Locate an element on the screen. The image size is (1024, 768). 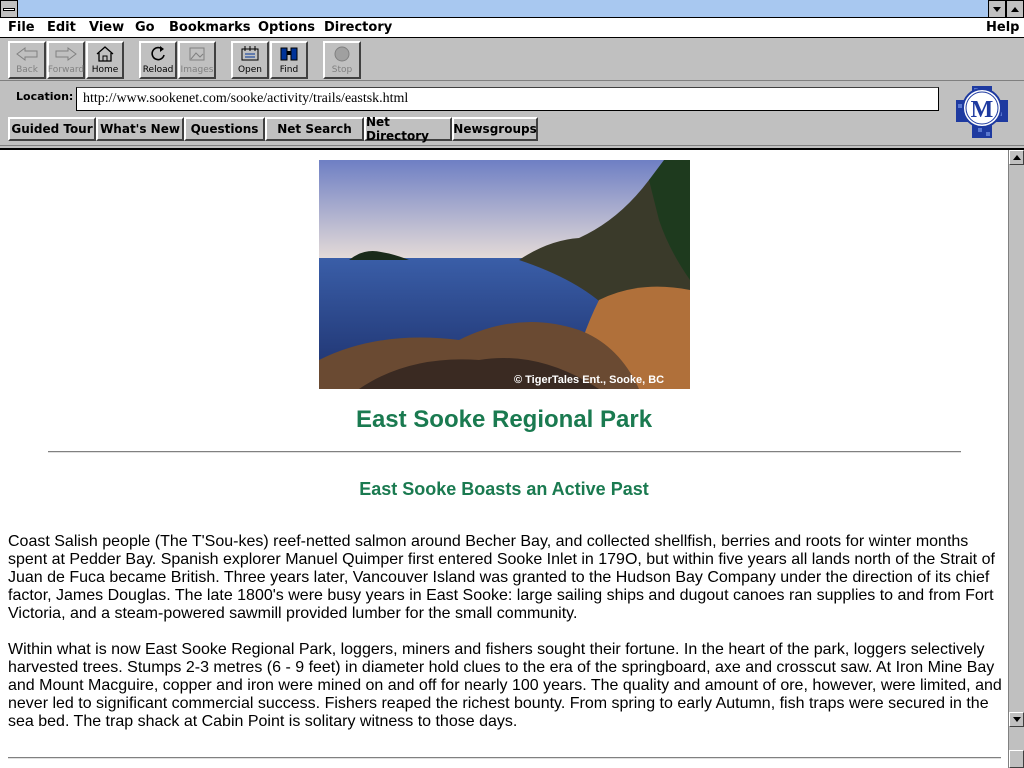
whats-new-button: What's New is located at coordinates (140, 129).